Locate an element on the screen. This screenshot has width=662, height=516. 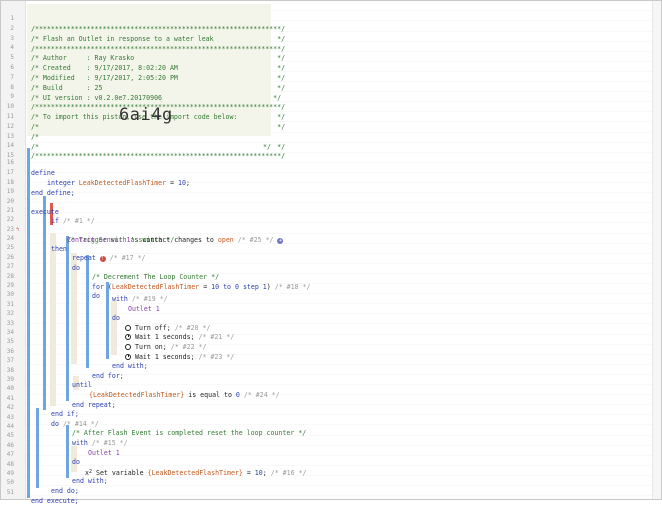
code-line: 12 /* */ is located at coordinates (331, 131).